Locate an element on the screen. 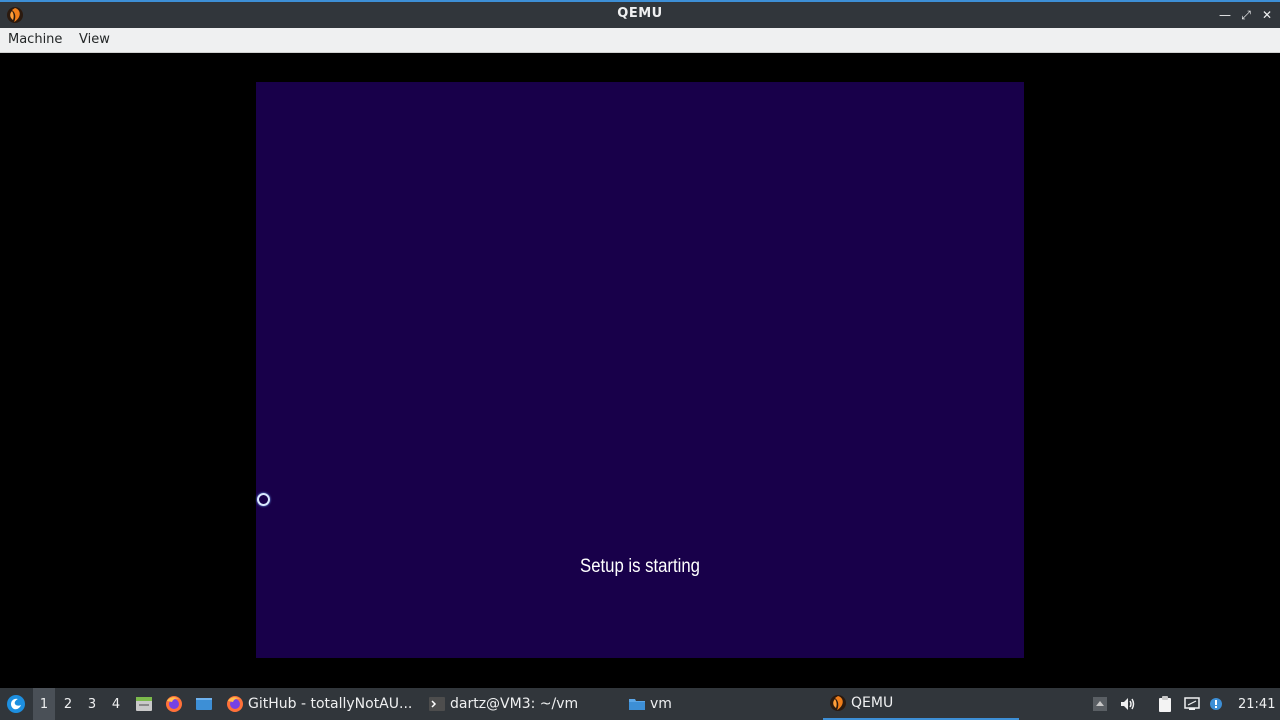 Image resolution: width=1280 pixels, height=720 pixels. window-titlebar: QEMU — ⤢ ✕ is located at coordinates (640, 14).